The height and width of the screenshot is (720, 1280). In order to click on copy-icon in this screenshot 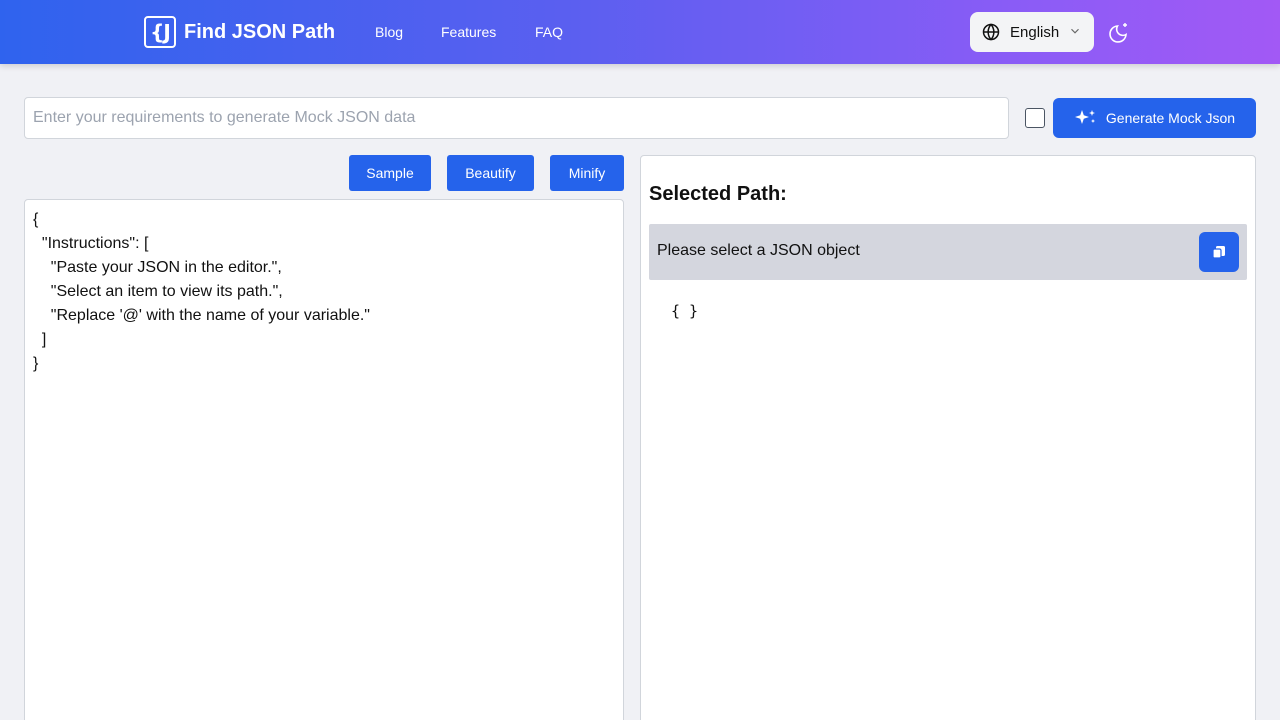, I will do `click(1218, 252)`.